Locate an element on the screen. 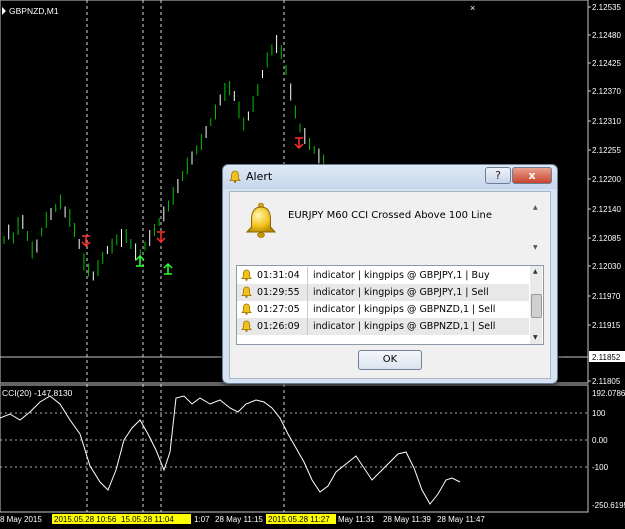 Image resolution: width=625 pixels, height=529 pixels. help-button: ? is located at coordinates (498, 175).